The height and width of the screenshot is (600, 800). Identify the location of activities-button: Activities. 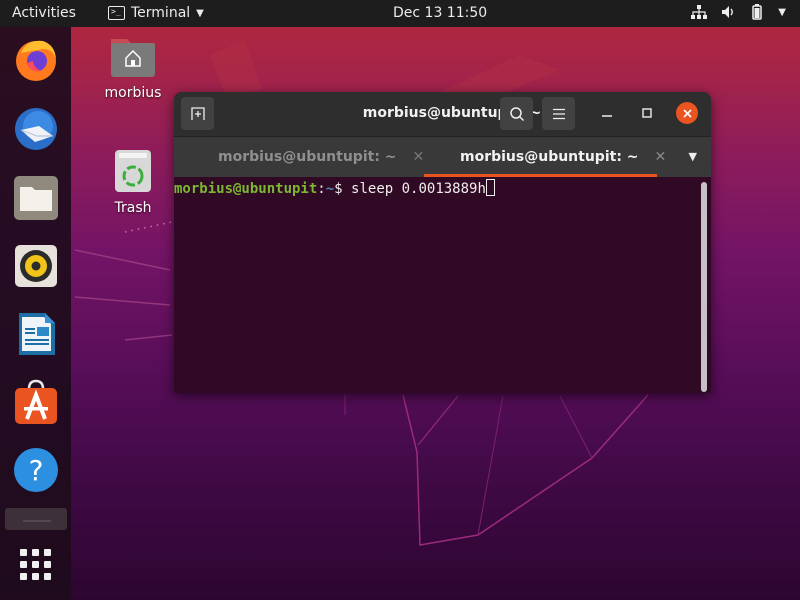
(44, 13).